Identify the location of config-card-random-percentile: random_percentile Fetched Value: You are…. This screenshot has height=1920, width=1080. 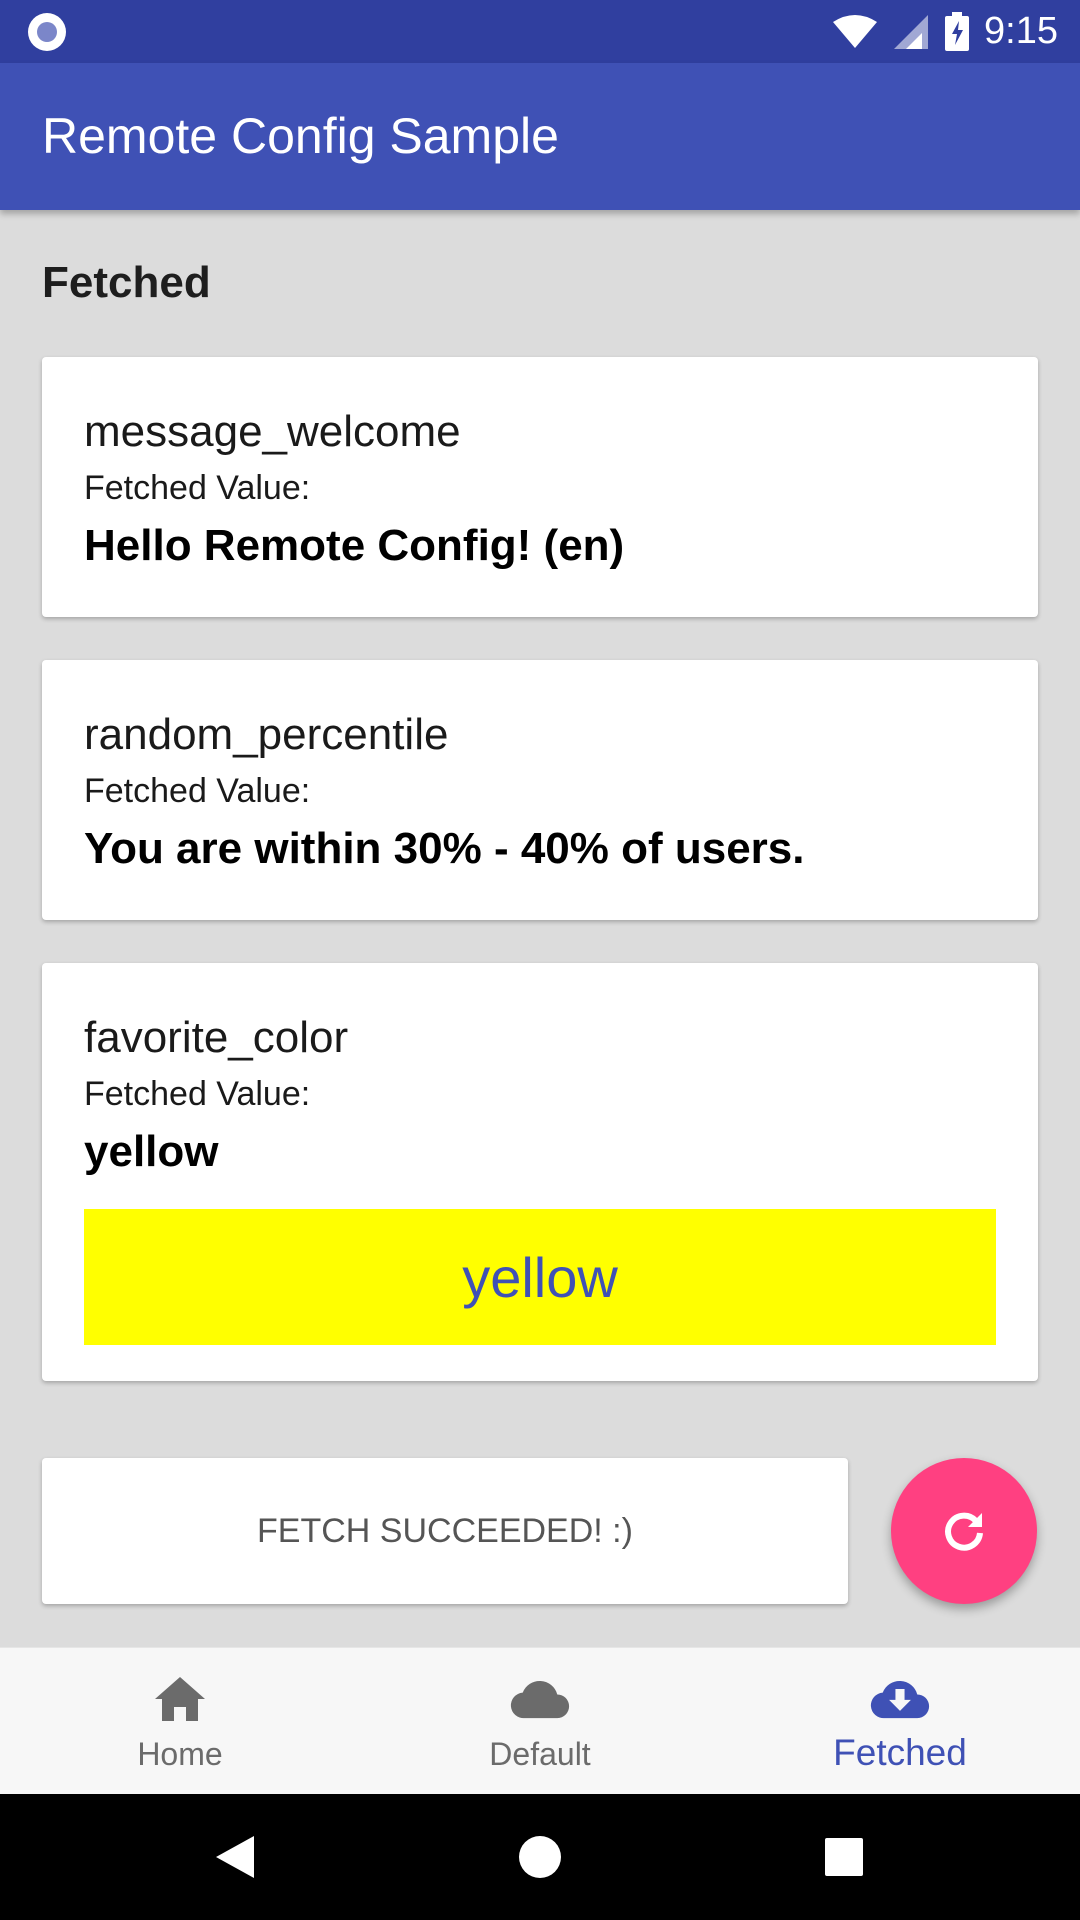
(540, 790).